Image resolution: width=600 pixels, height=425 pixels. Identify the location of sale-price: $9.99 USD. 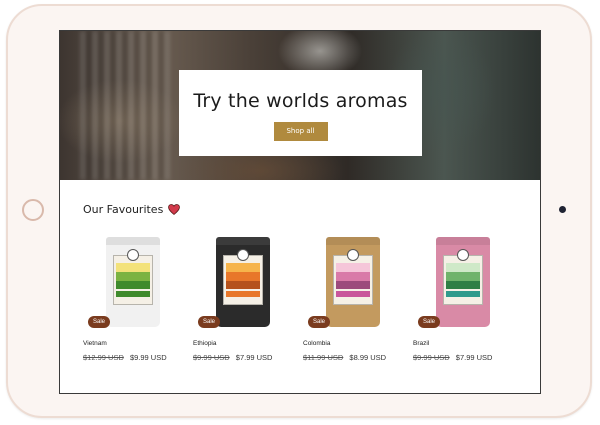
(148, 357).